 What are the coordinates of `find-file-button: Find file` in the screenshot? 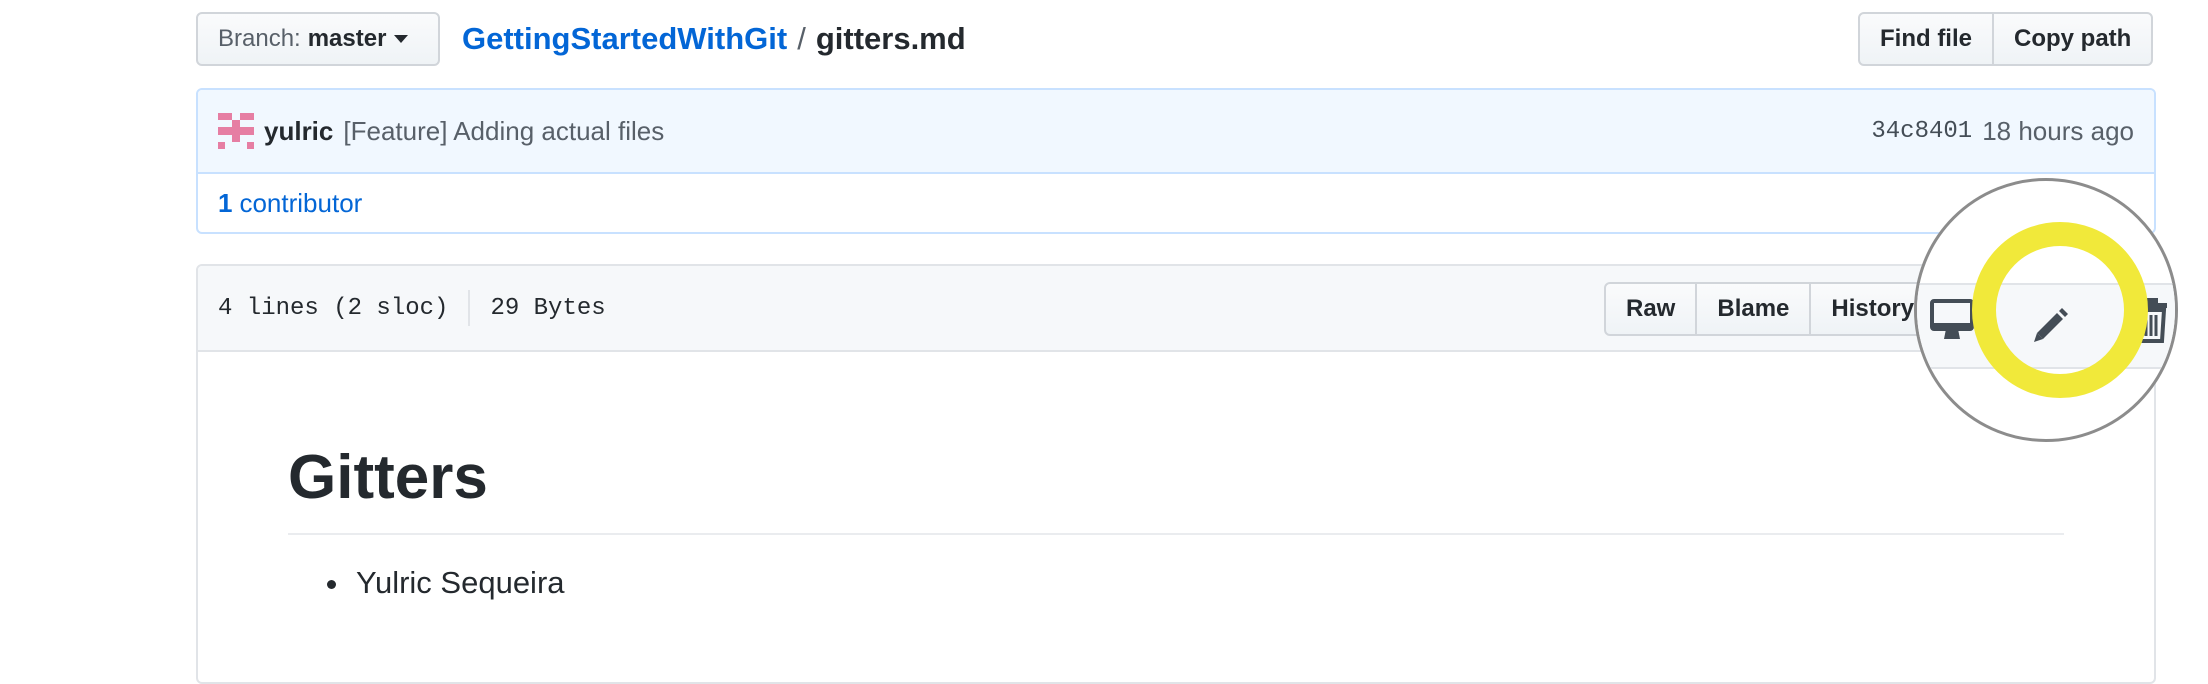 It's located at (1926, 39).